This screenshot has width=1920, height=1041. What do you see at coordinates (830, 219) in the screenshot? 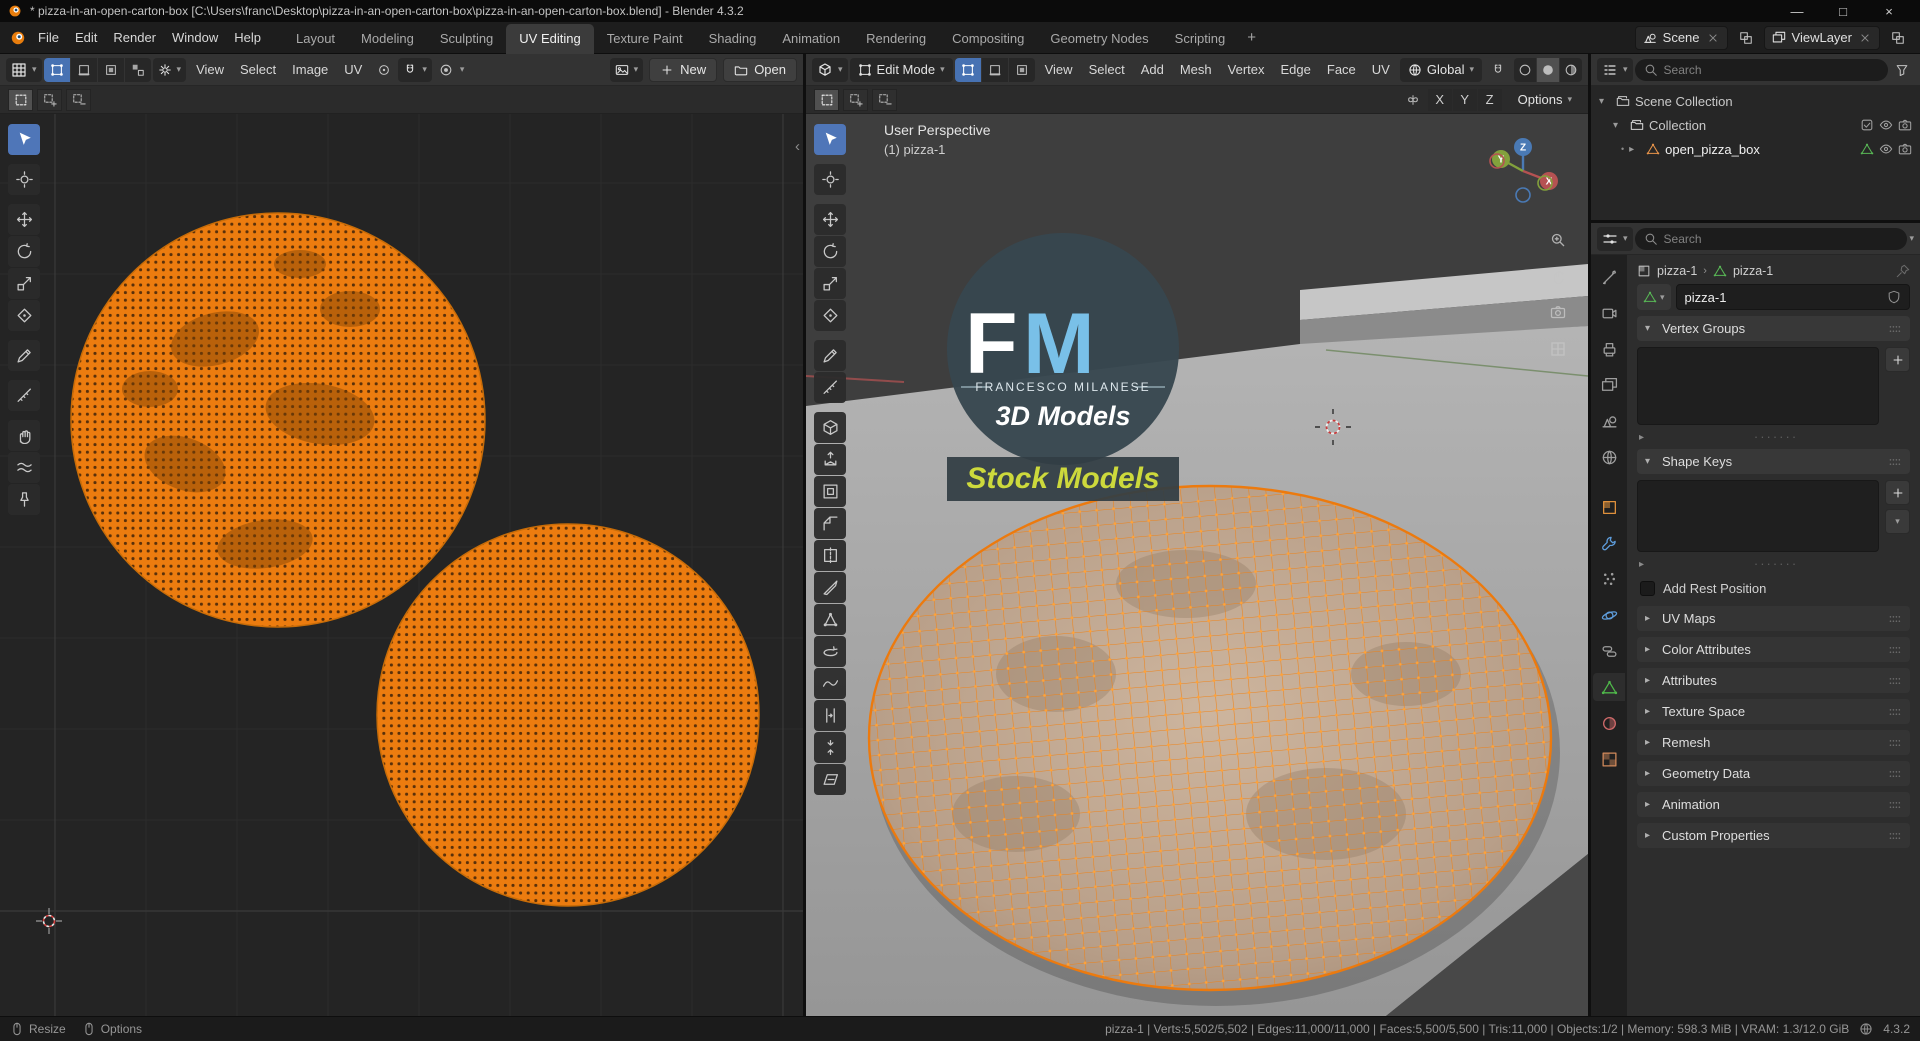
I see `tool-move` at bounding box center [830, 219].